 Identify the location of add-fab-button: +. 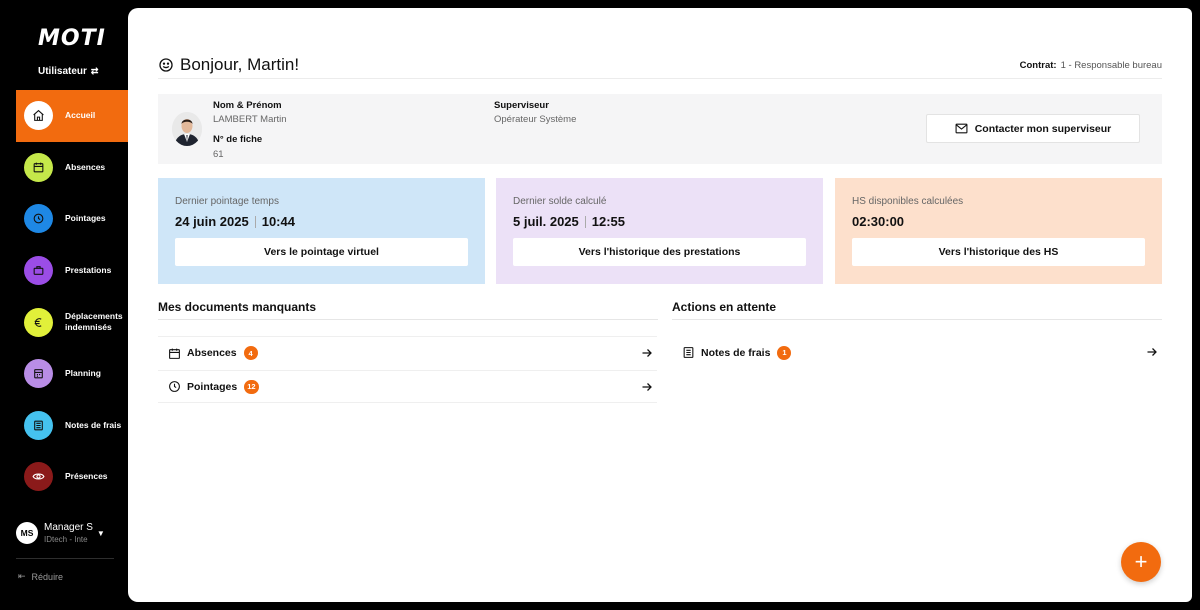
(1141, 562).